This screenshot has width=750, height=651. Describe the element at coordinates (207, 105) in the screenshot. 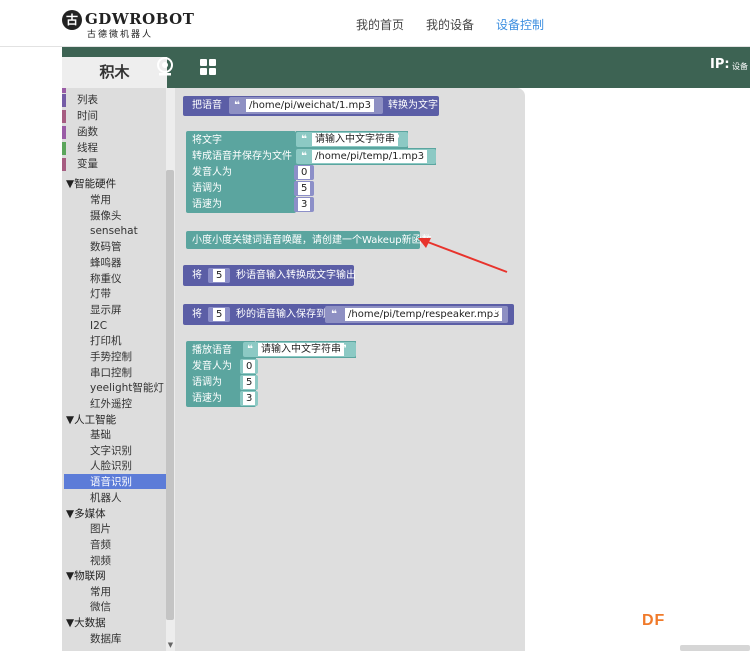

I see `block-label: 把语音` at that location.